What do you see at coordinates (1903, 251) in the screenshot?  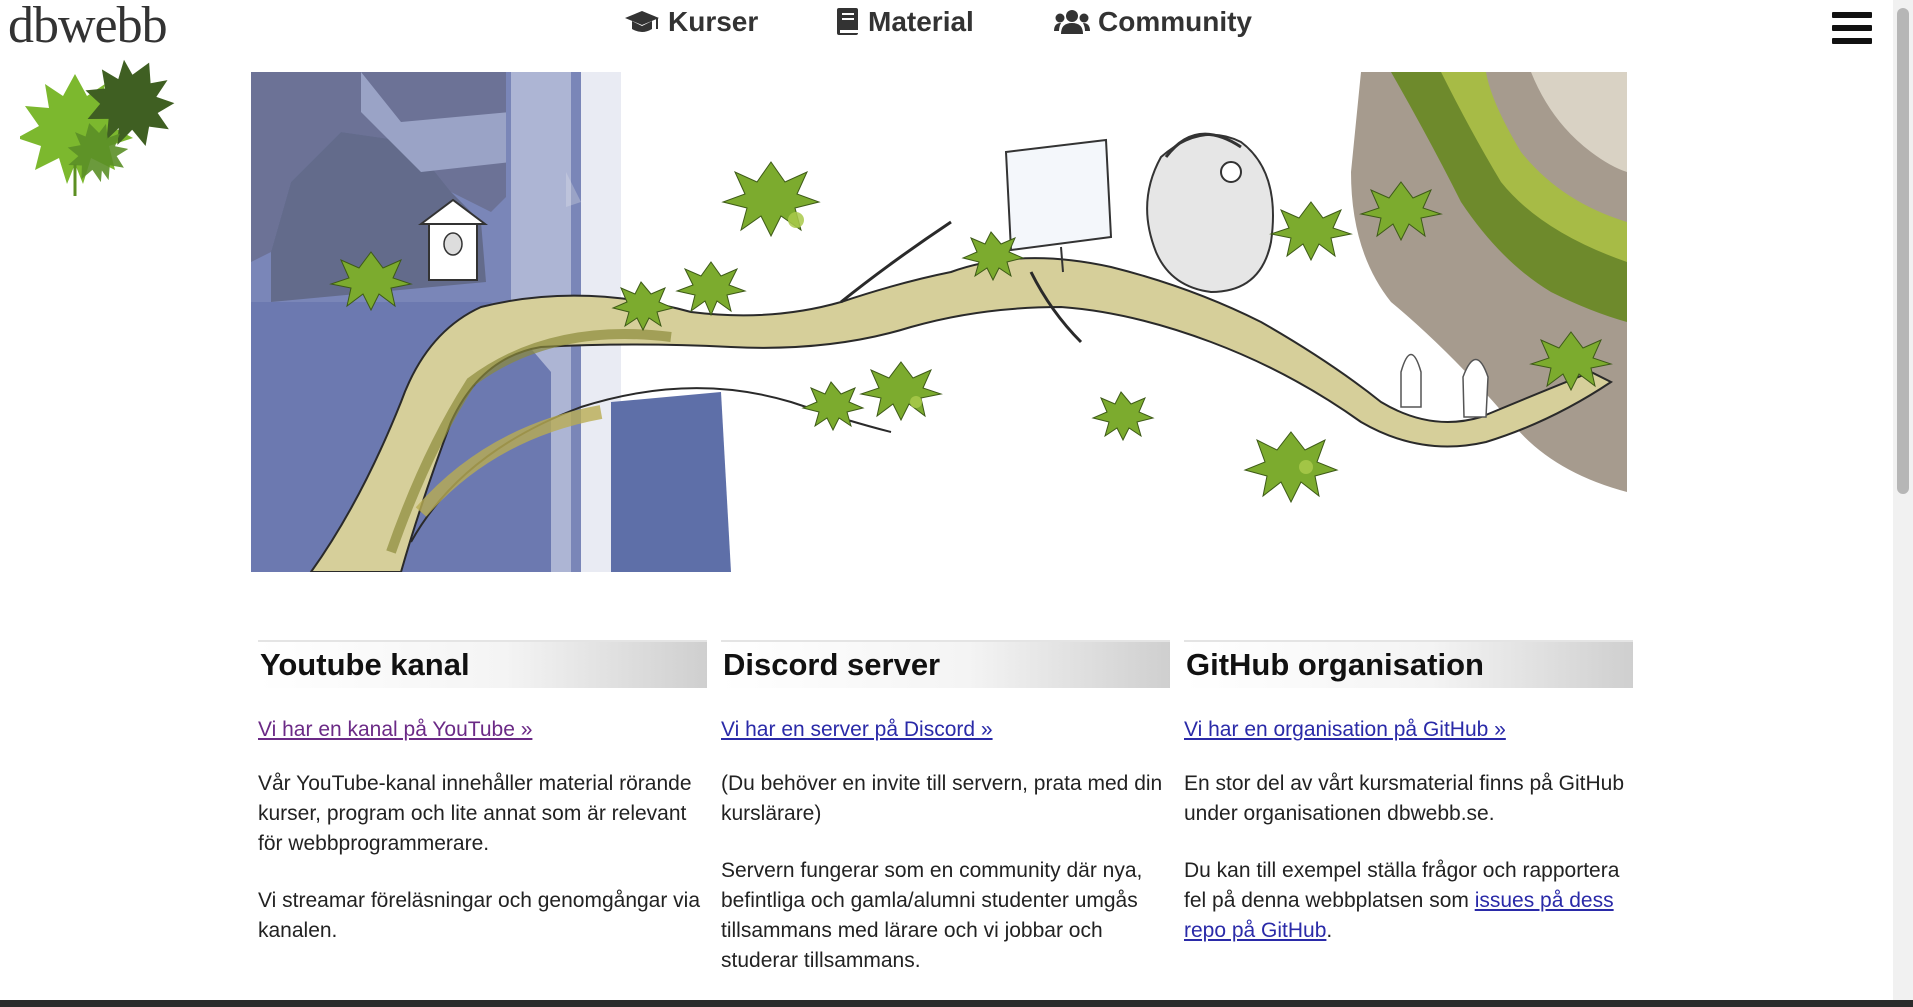 I see `scrollbar-thumb` at bounding box center [1903, 251].